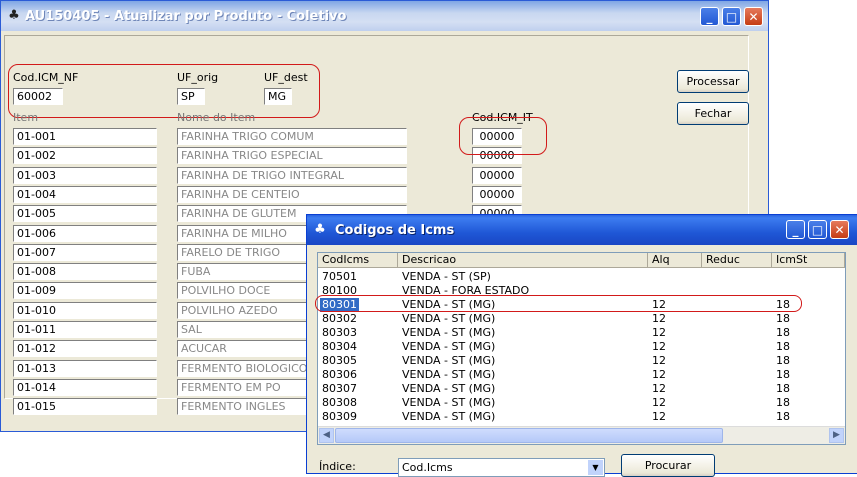 The height and width of the screenshot is (477, 857). I want to click on scroll-right-icon: ▶, so click(836, 435).